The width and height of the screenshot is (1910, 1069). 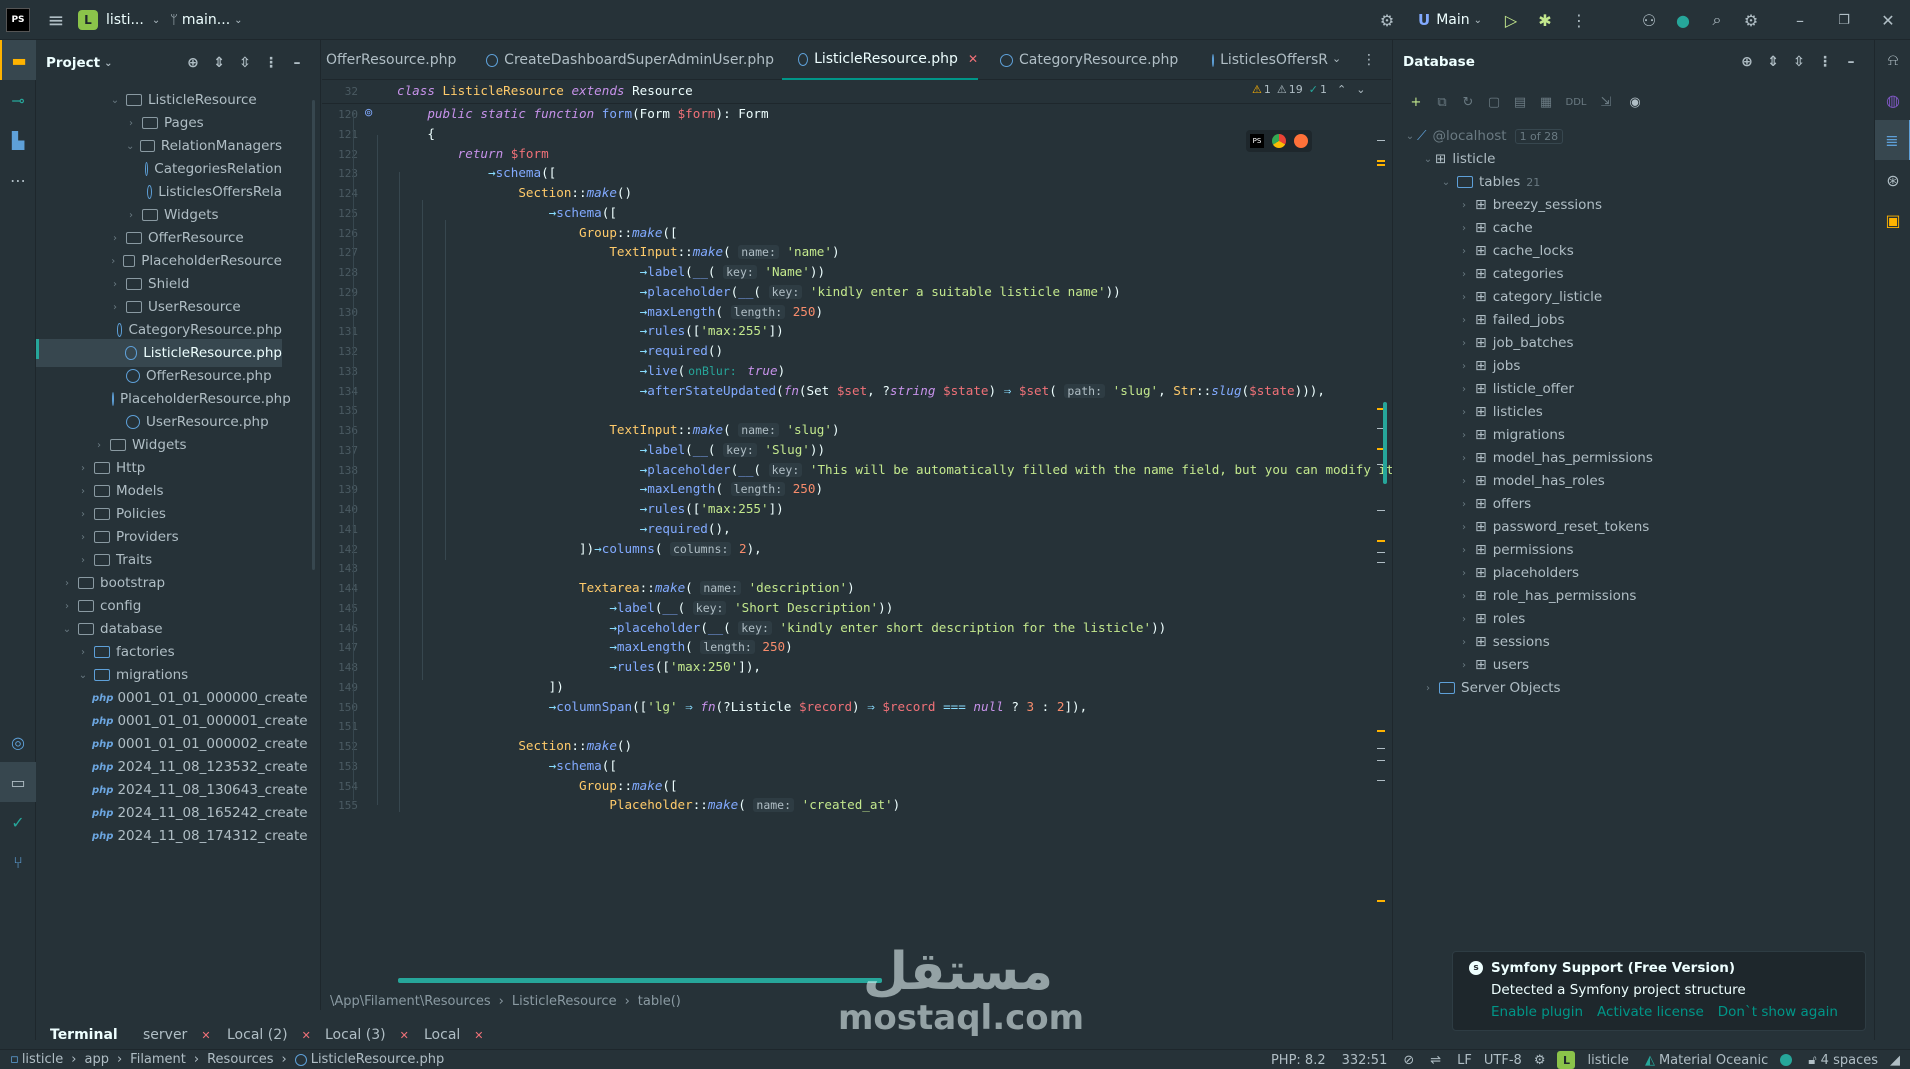 I want to click on tab-listicleresource: ListicleResource.php ✕, so click(x=880, y=60).